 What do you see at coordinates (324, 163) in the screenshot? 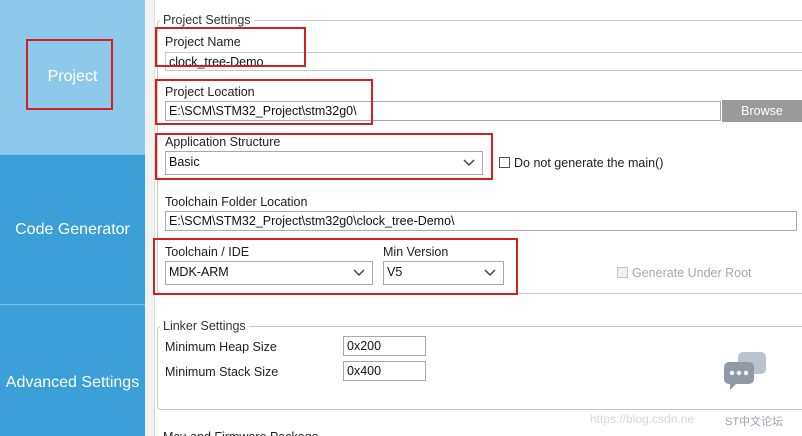
I see `application-structure-select: Basic` at bounding box center [324, 163].